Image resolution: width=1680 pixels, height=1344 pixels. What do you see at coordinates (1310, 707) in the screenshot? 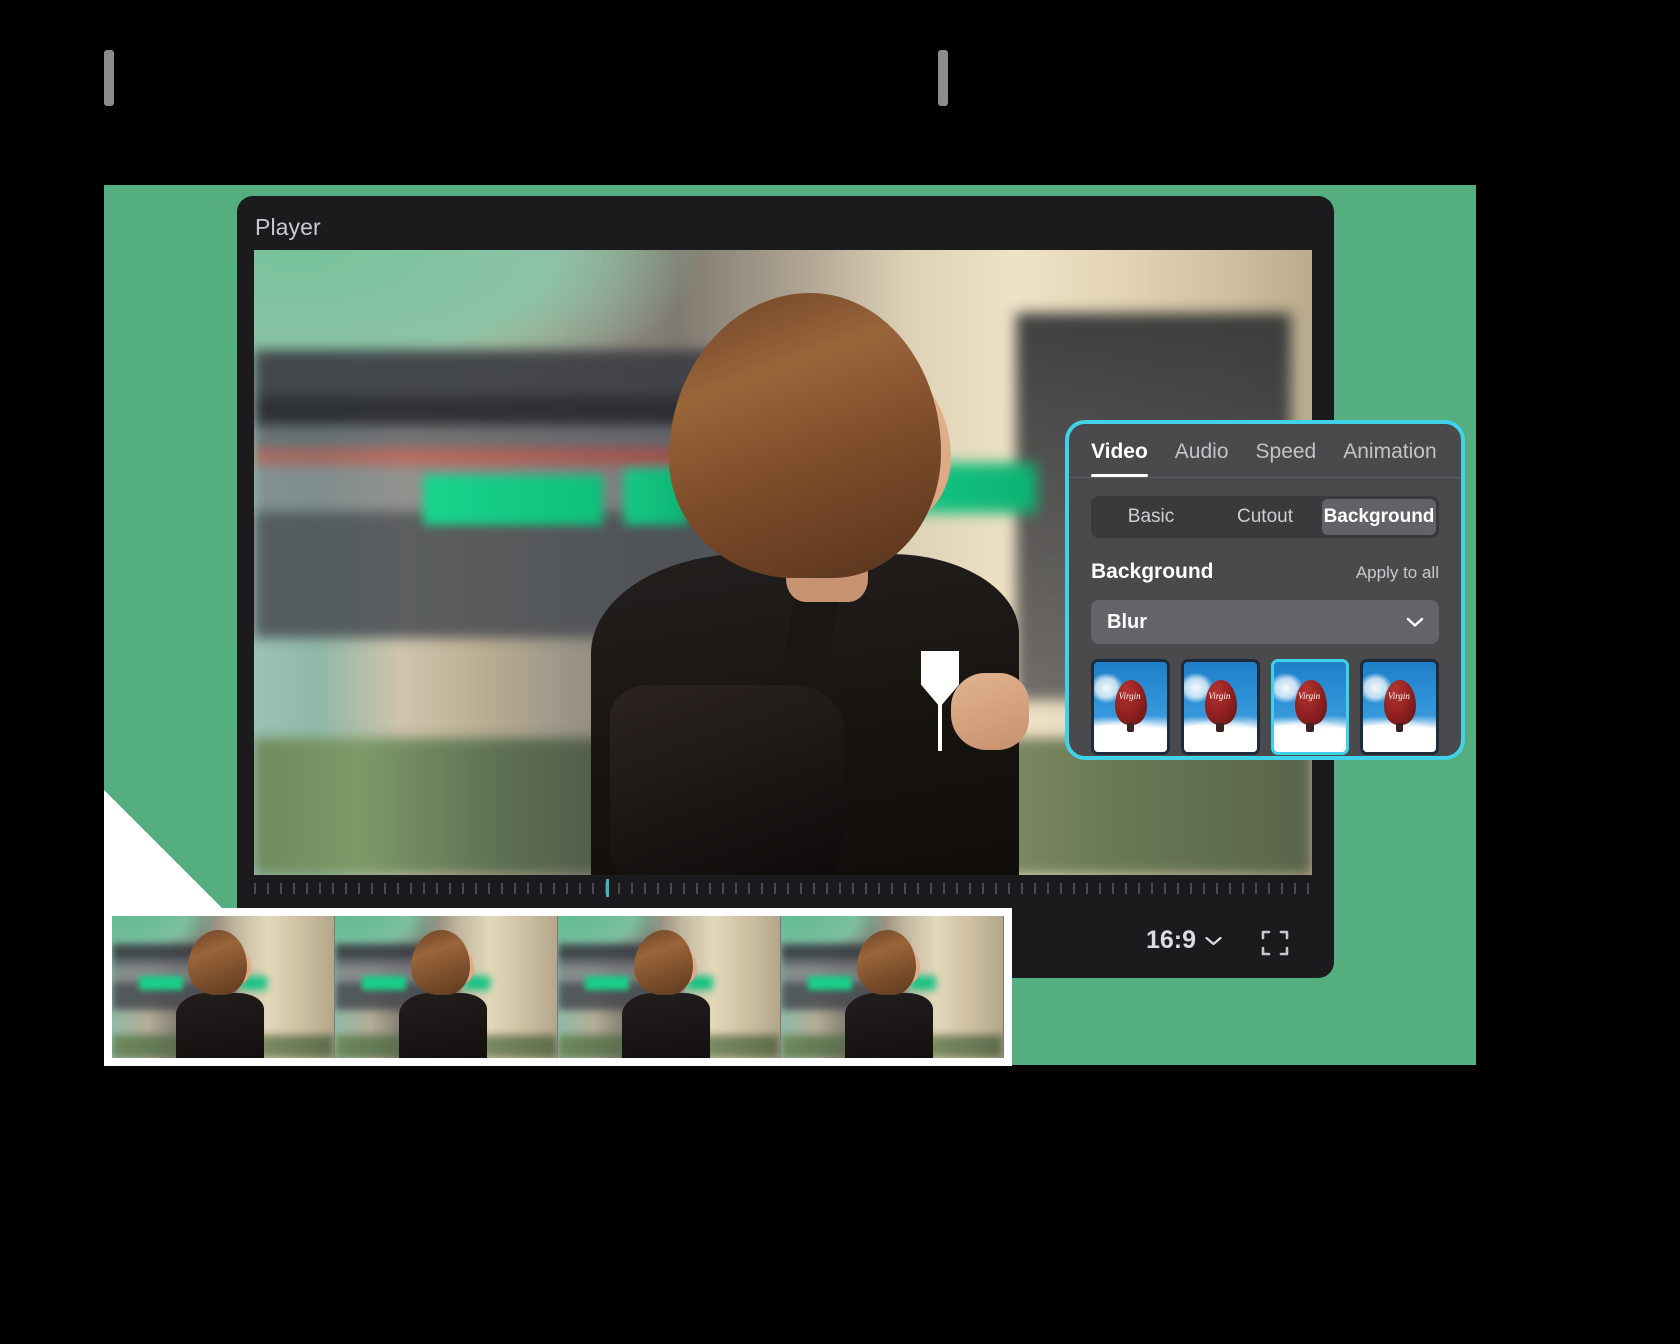
I see `balloon-thumb-3: Virgin` at bounding box center [1310, 707].